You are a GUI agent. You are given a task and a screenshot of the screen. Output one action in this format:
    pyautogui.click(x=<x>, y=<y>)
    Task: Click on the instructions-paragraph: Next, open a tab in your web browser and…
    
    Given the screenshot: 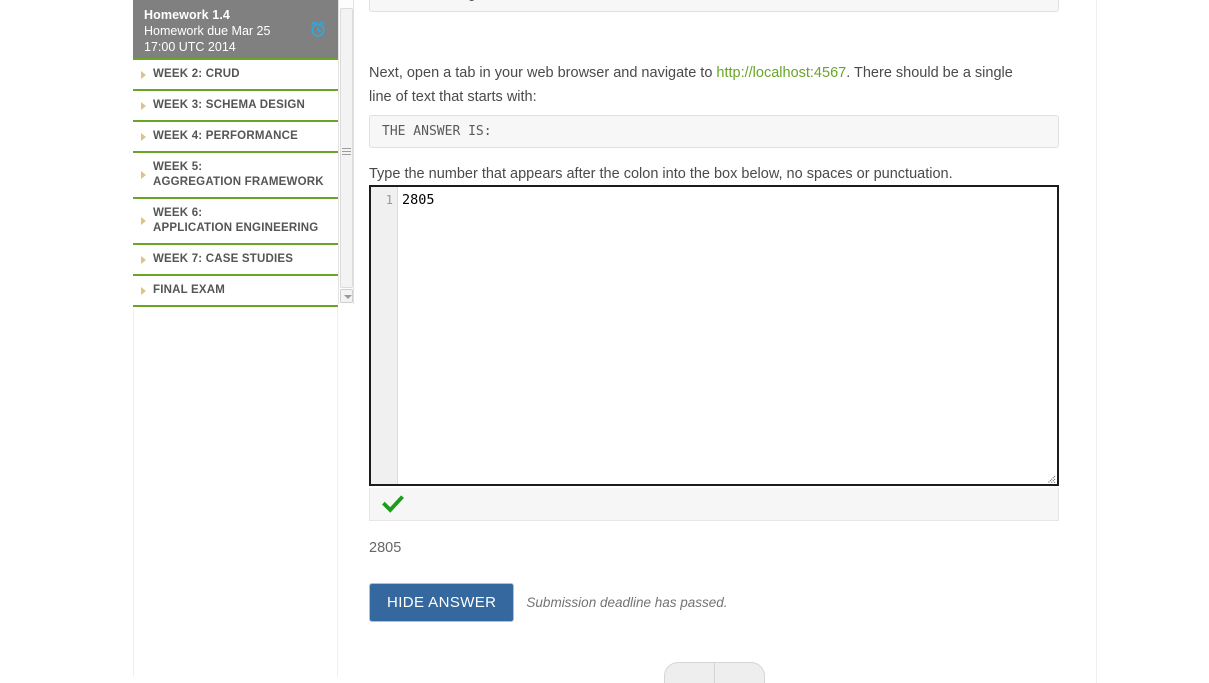 What is the action you would take?
    pyautogui.click(x=701, y=85)
    